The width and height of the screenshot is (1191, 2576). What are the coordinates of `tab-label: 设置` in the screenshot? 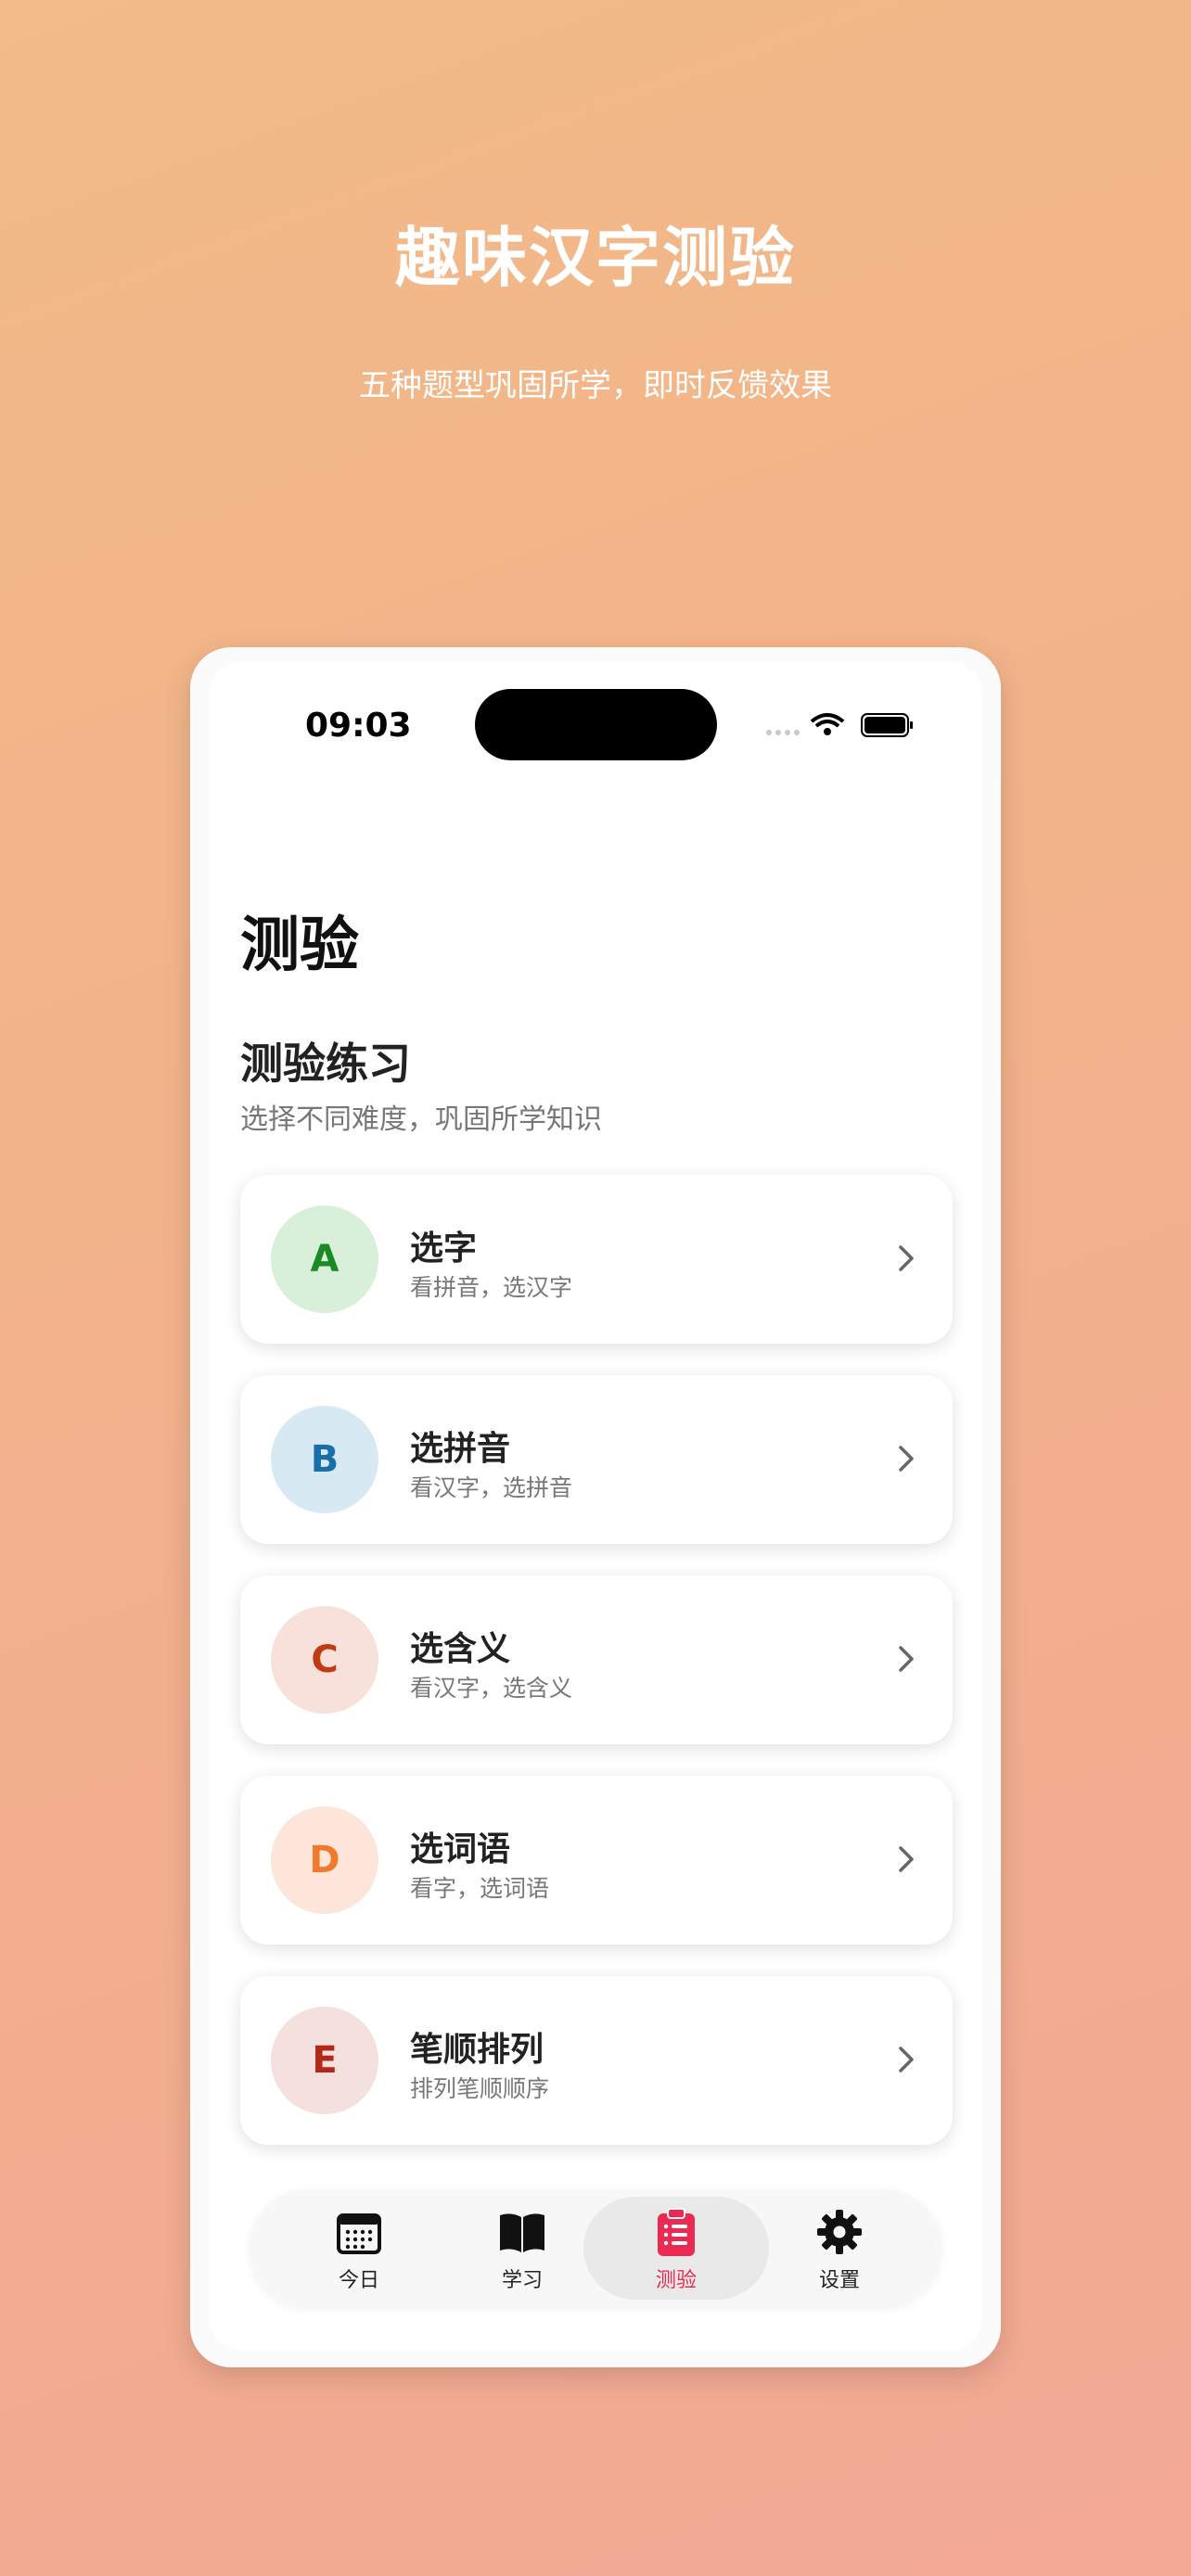 It's located at (839, 2280).